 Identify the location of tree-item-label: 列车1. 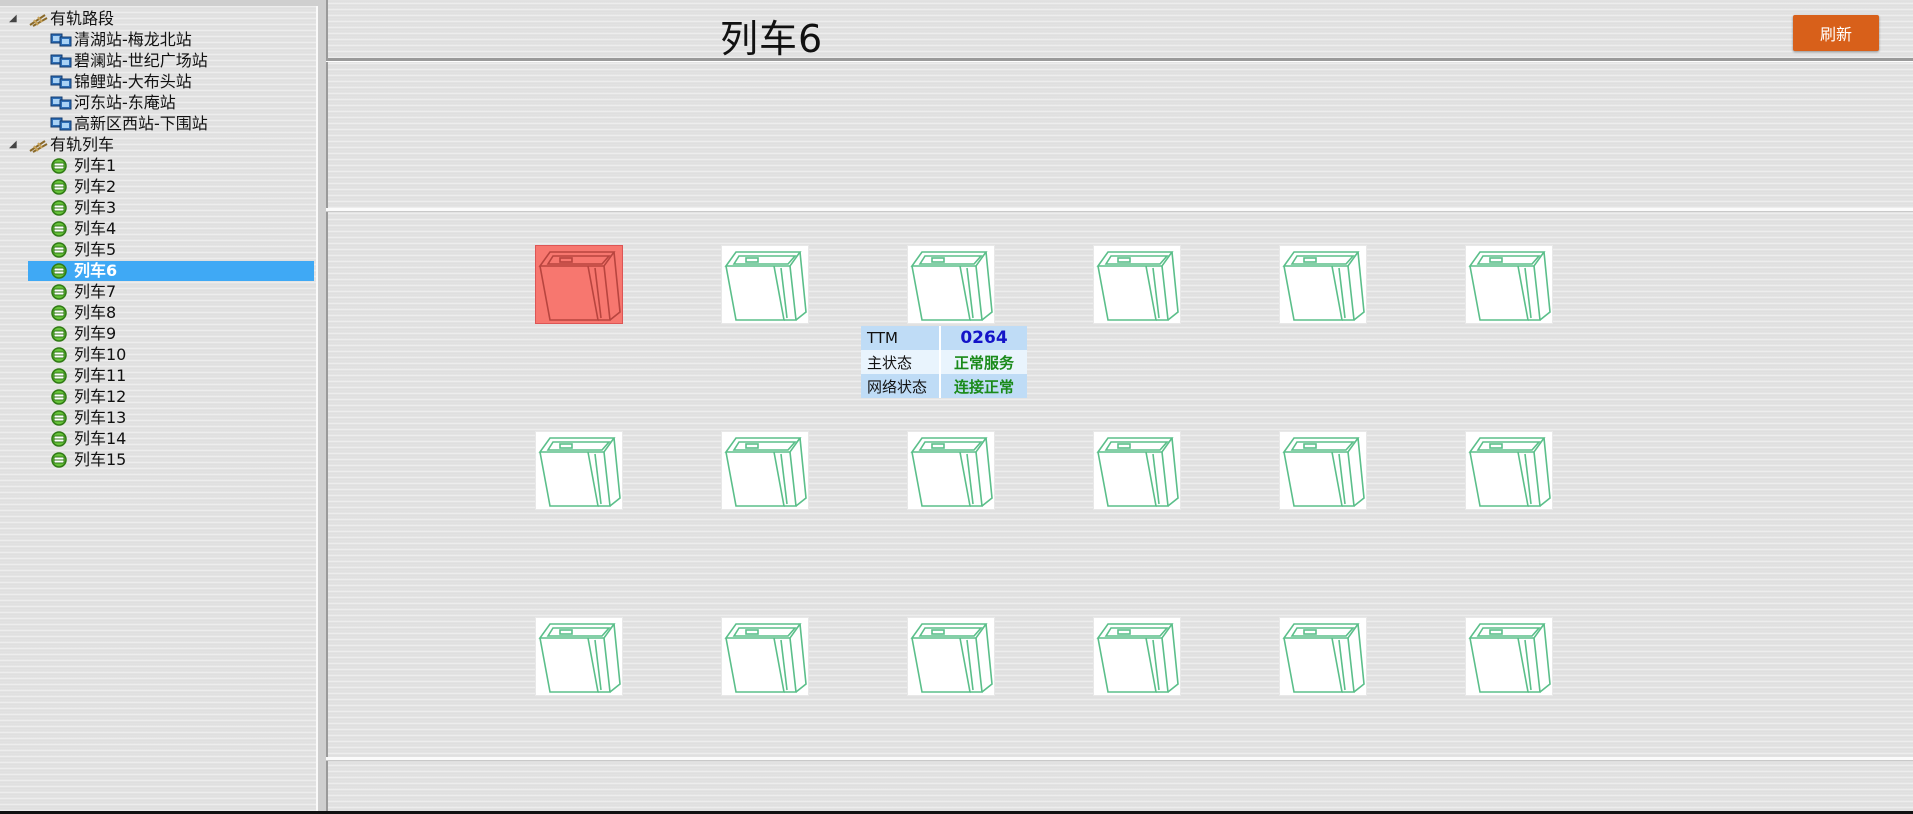
(95, 165).